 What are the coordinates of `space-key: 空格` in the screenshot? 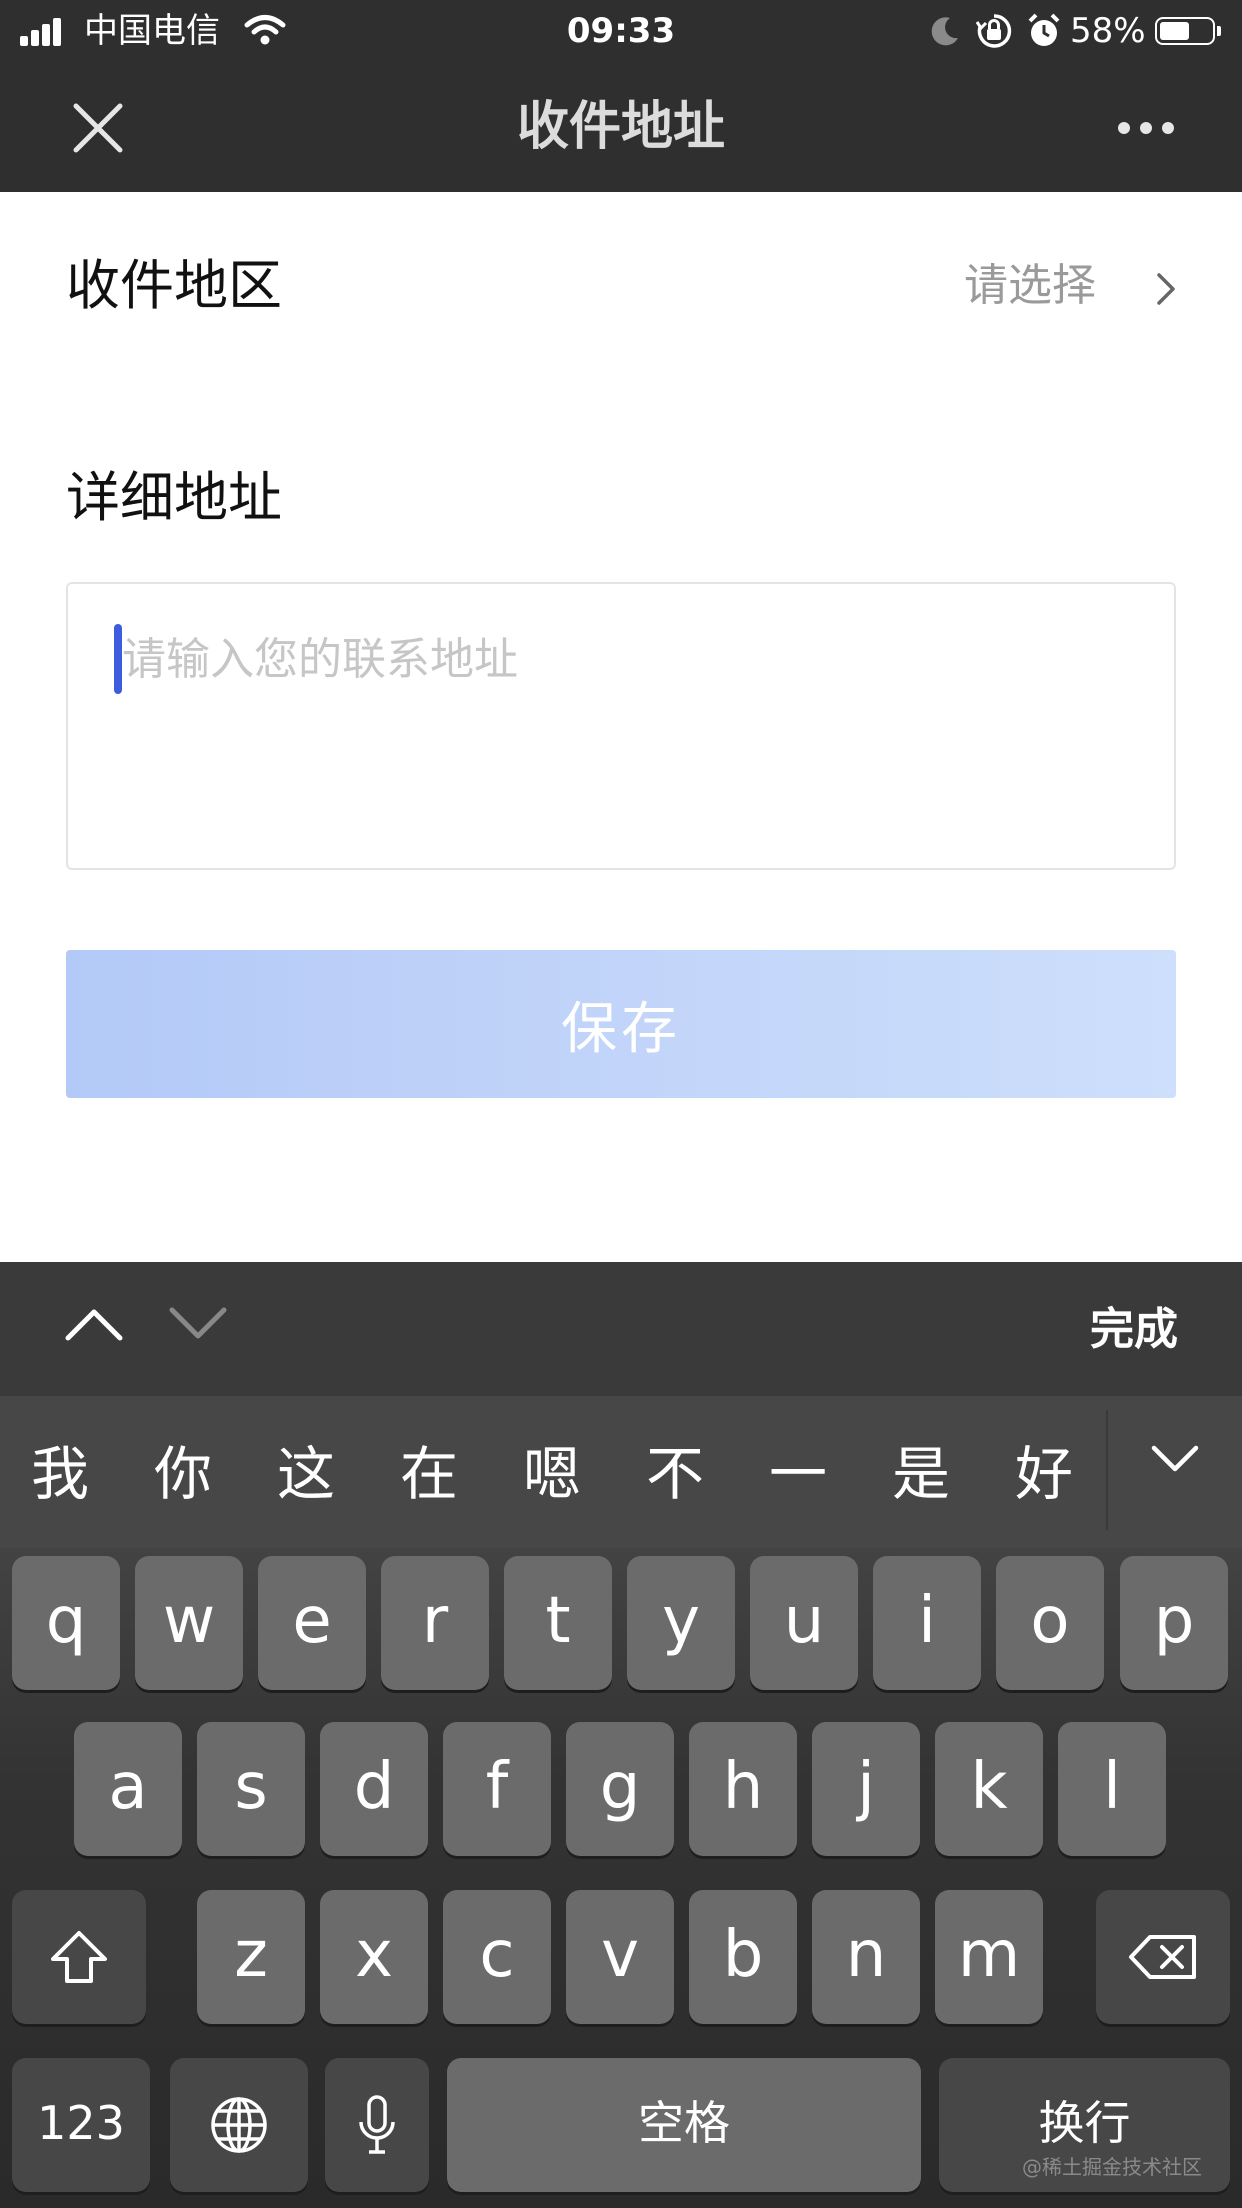 It's located at (684, 2125).